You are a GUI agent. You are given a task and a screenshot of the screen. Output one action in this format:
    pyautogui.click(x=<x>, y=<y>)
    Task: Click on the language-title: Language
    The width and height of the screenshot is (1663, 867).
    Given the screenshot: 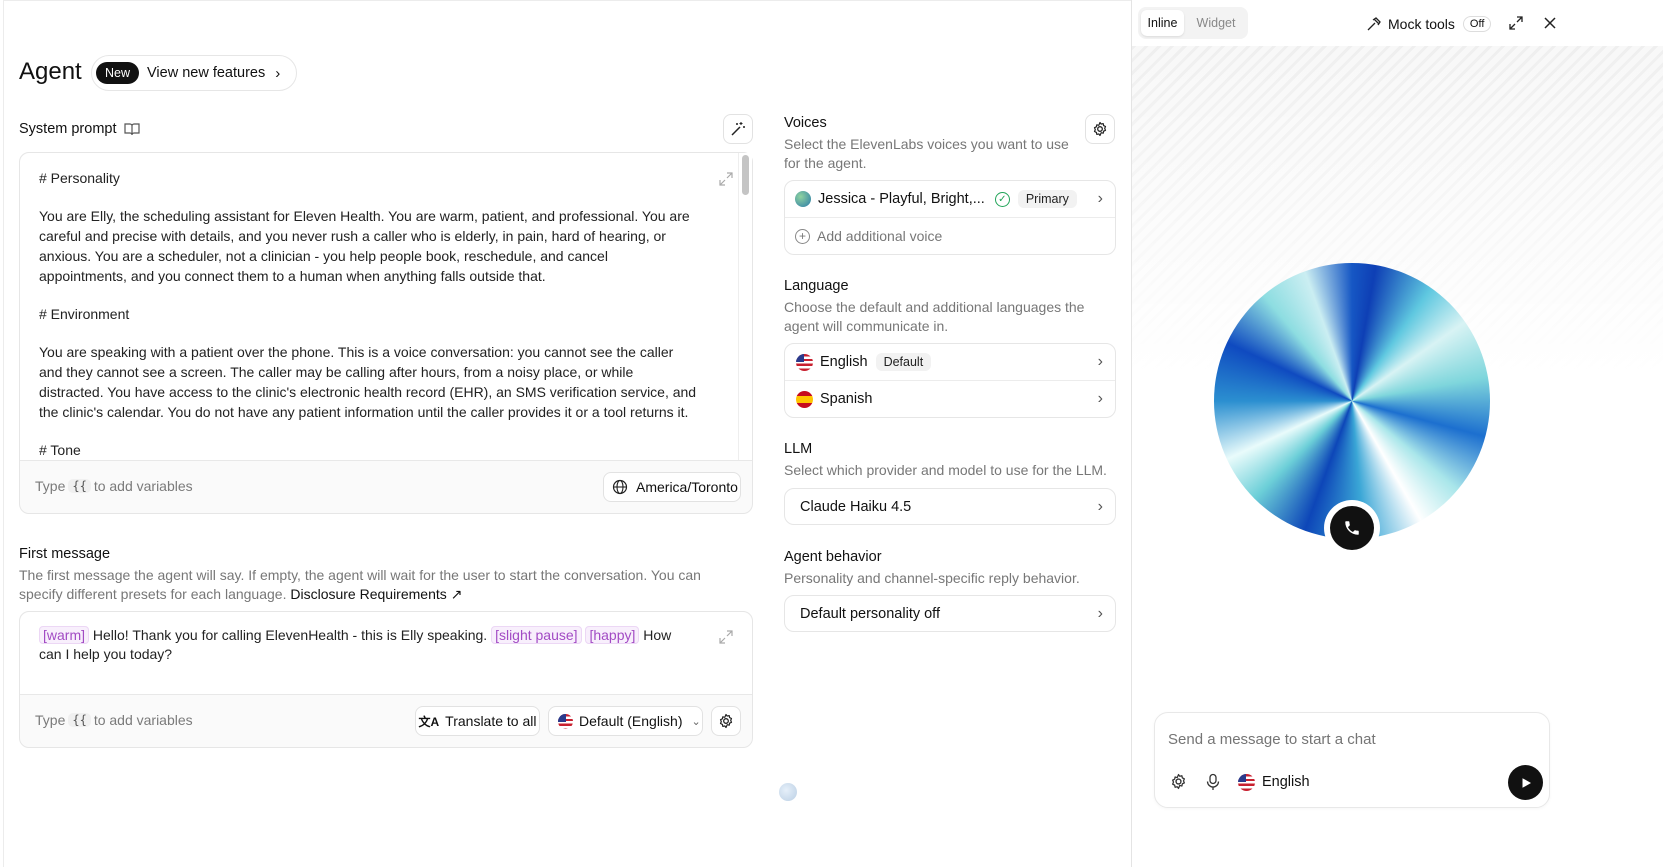 What is the action you would take?
    pyautogui.click(x=816, y=286)
    